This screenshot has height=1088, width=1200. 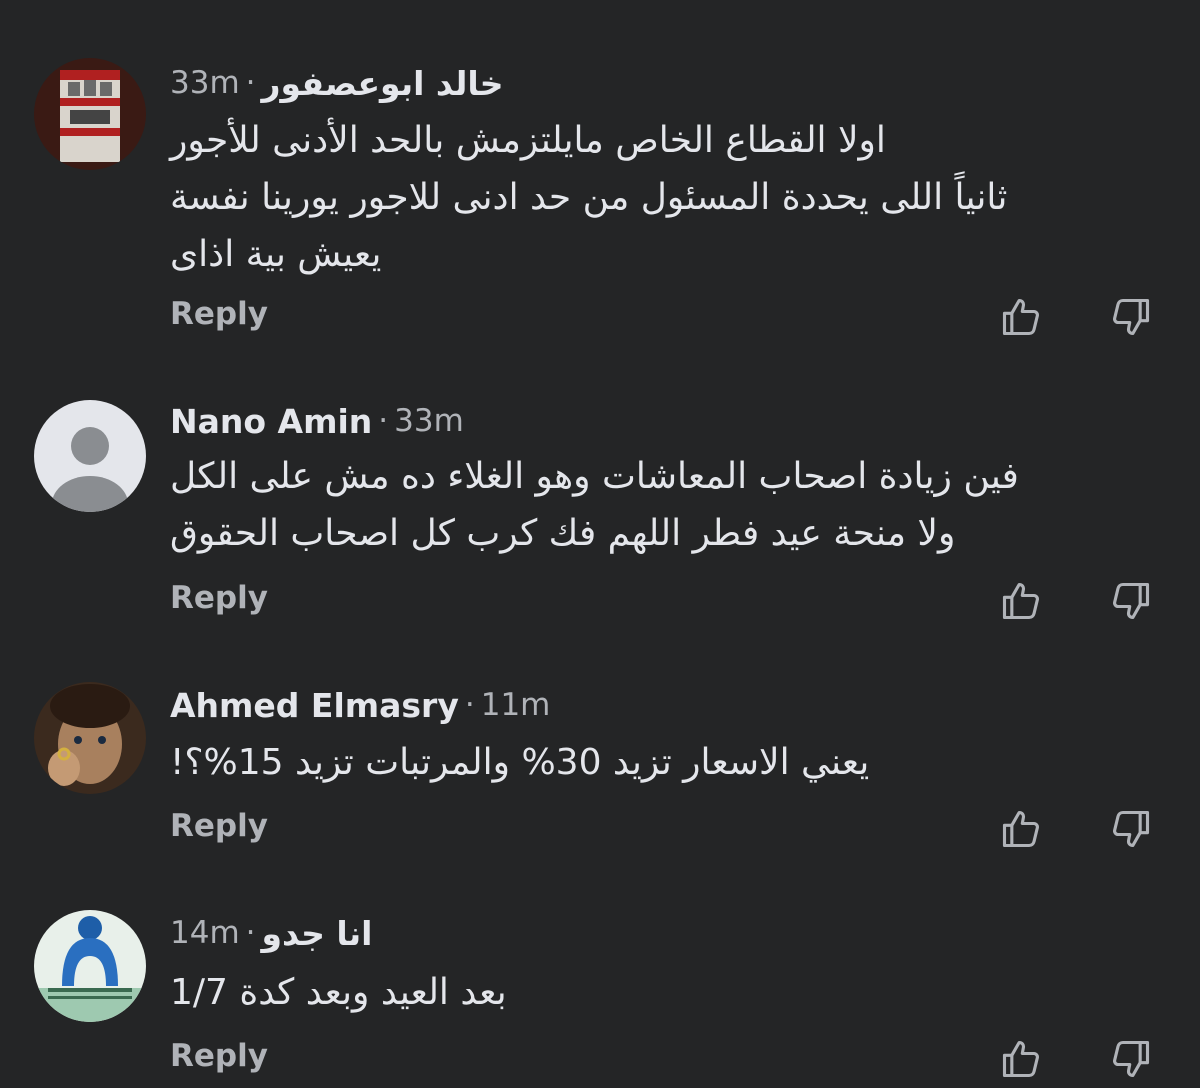 I want to click on author-name: Nano Amin, so click(x=271, y=421).